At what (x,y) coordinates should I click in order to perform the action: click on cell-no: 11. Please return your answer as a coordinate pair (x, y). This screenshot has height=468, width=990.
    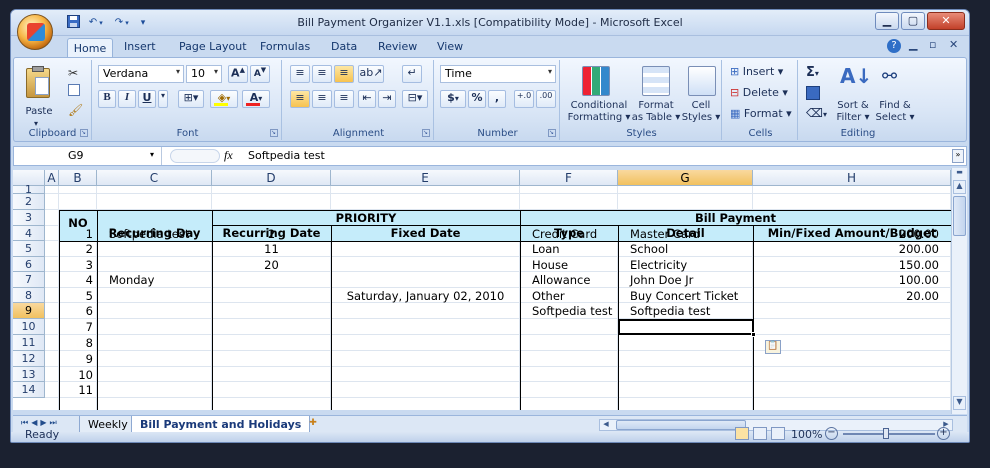
    Looking at the image, I should click on (78, 390).